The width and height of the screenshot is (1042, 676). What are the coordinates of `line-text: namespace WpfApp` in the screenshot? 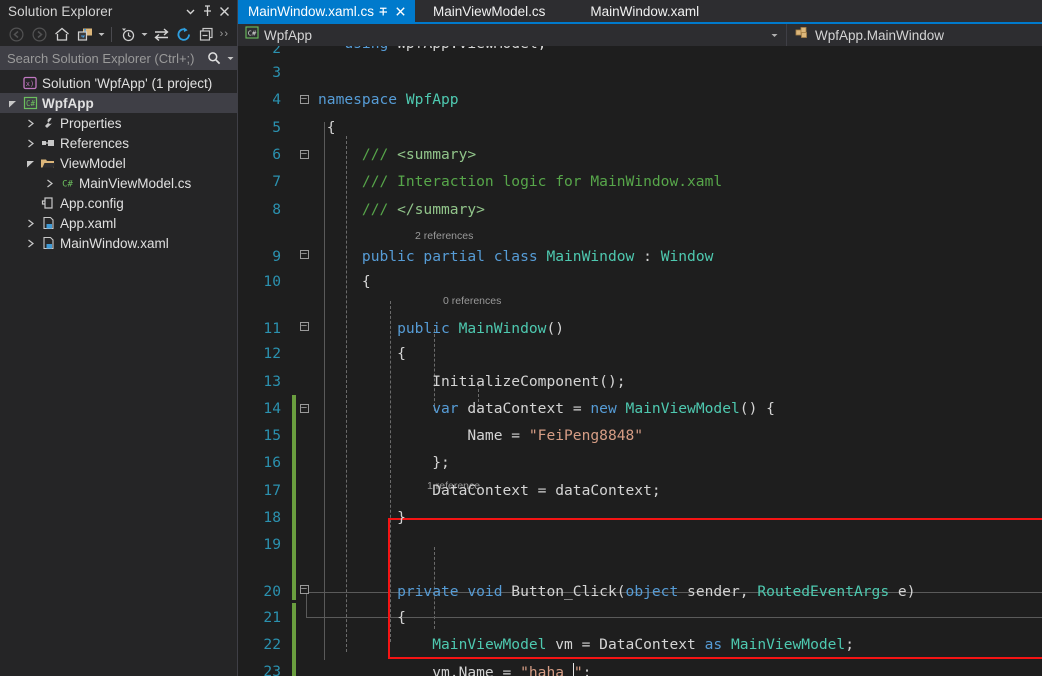 It's located at (388, 100).